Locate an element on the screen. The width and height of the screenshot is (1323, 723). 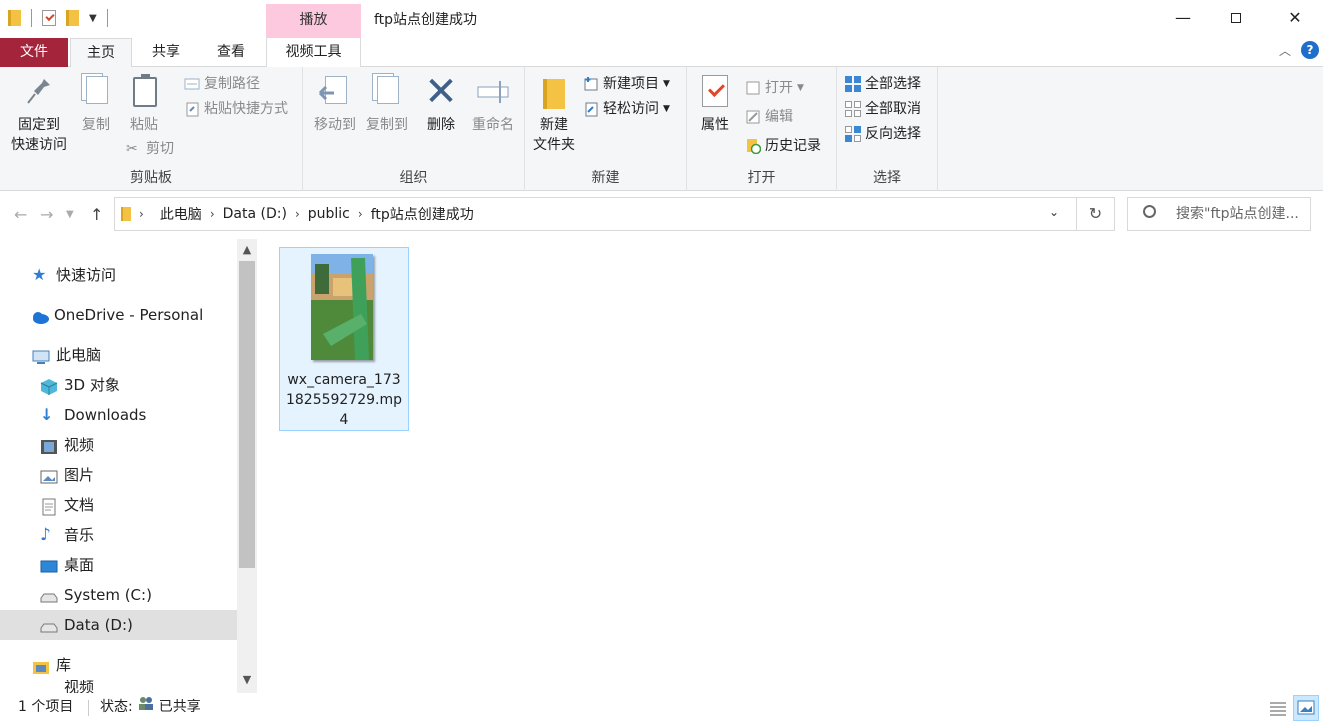
nav-item-music: ♪ 音乐 is located at coordinates (67, 535).